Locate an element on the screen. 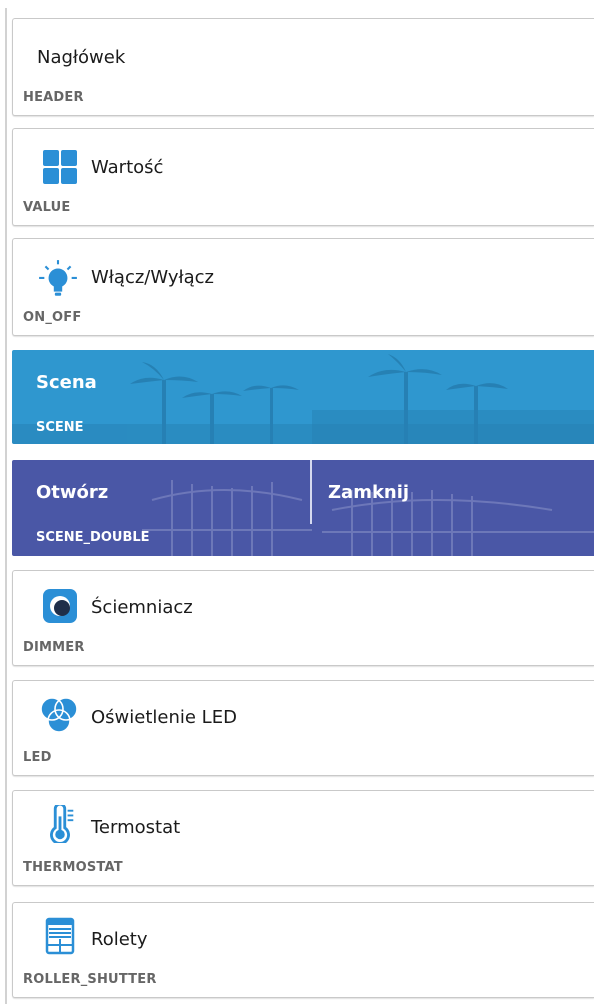 Image resolution: width=594 pixels, height=1004 pixels. palm-trees-background is located at coordinates (303, 399).